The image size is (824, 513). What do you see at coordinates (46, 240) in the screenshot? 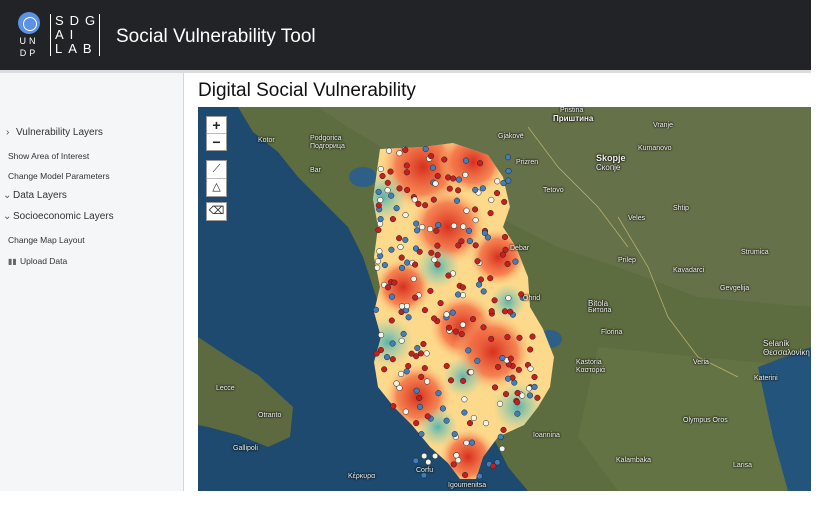
I see `sidebar-item-map-layout: Change Map Layout` at bounding box center [46, 240].